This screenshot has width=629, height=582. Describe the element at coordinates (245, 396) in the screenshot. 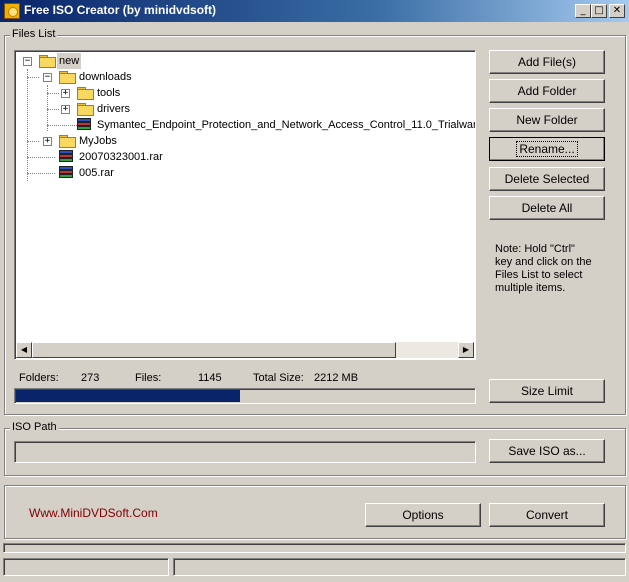

I see `size-progress-bar` at that location.